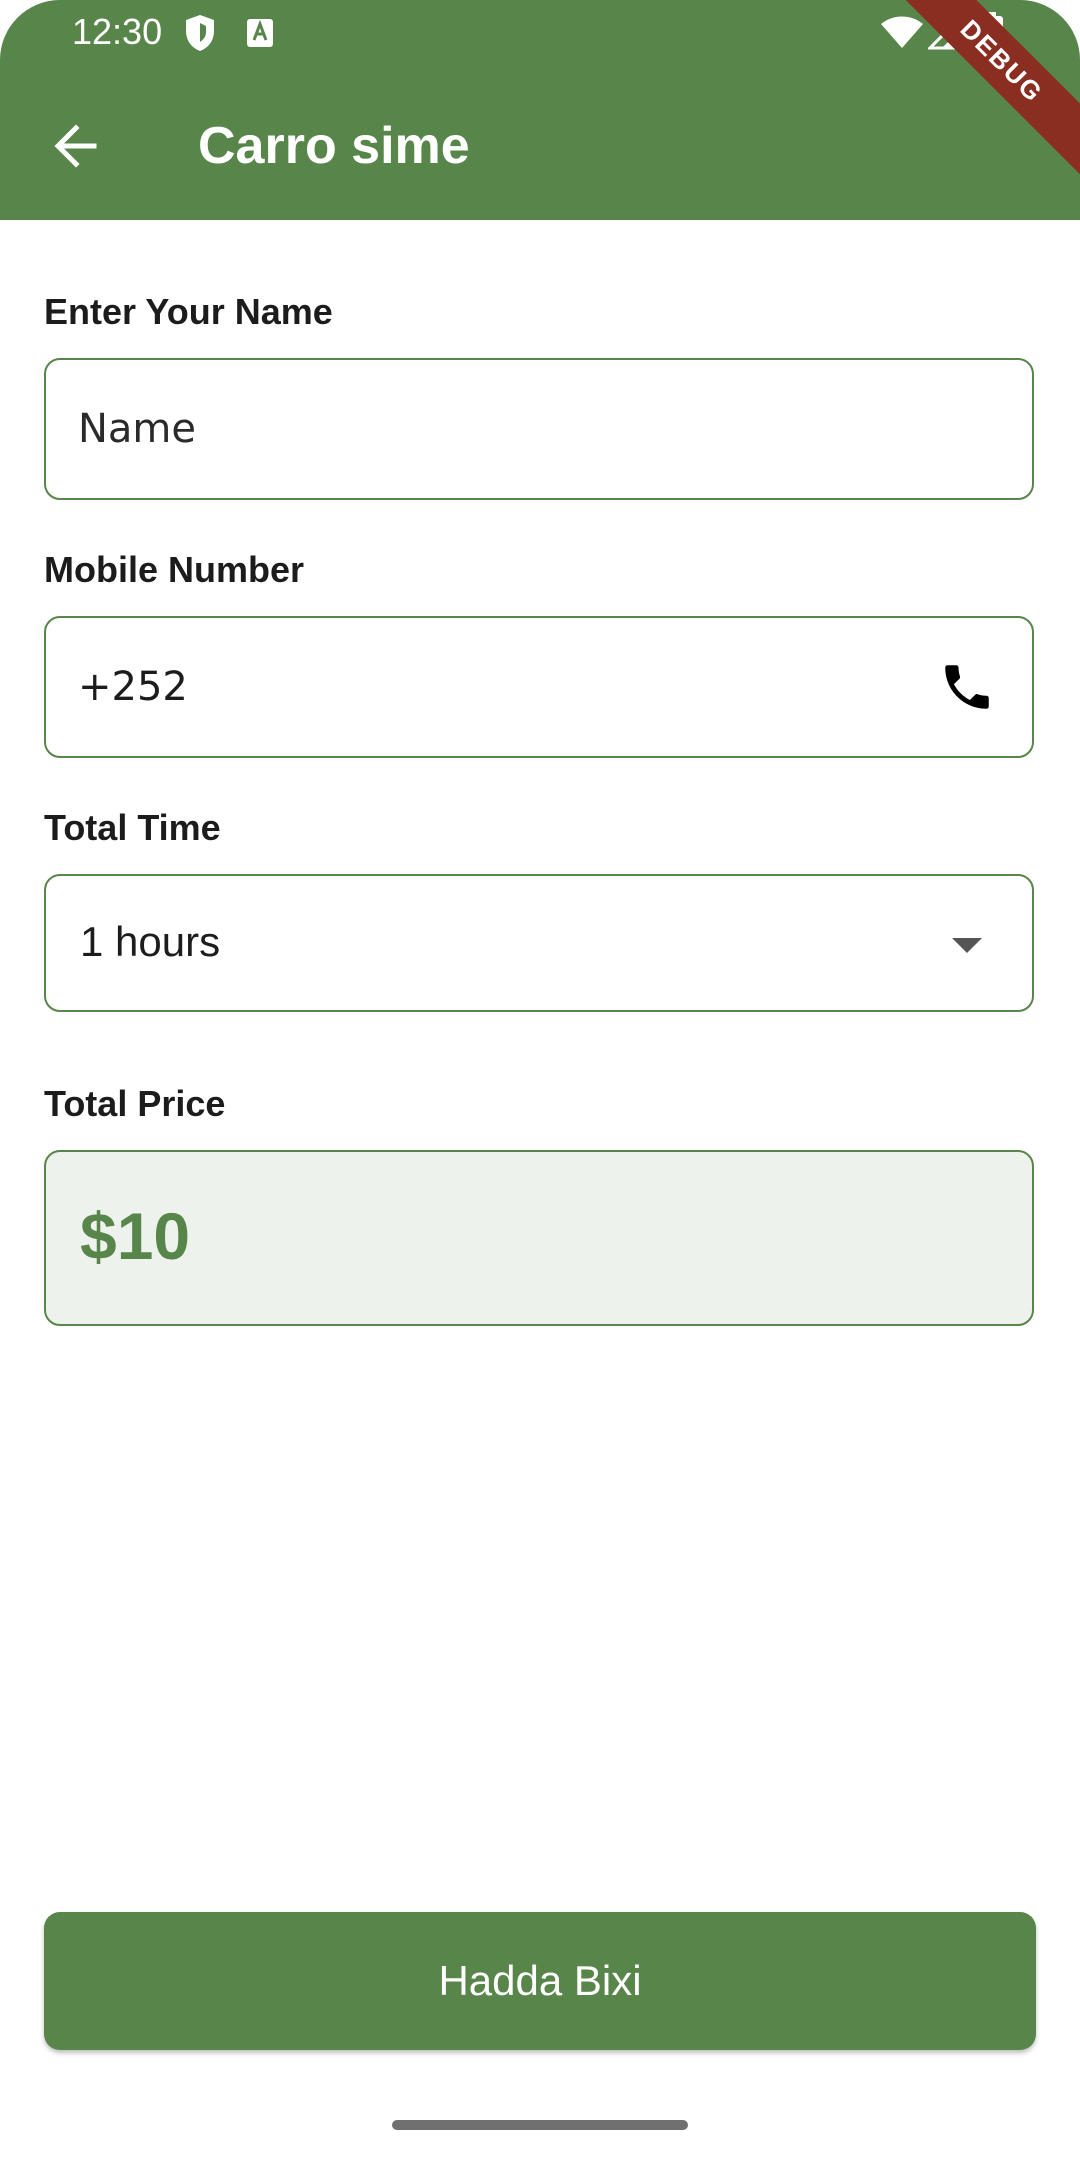 This screenshot has height=2160, width=1080. I want to click on status-time: 12:30, so click(117, 31).